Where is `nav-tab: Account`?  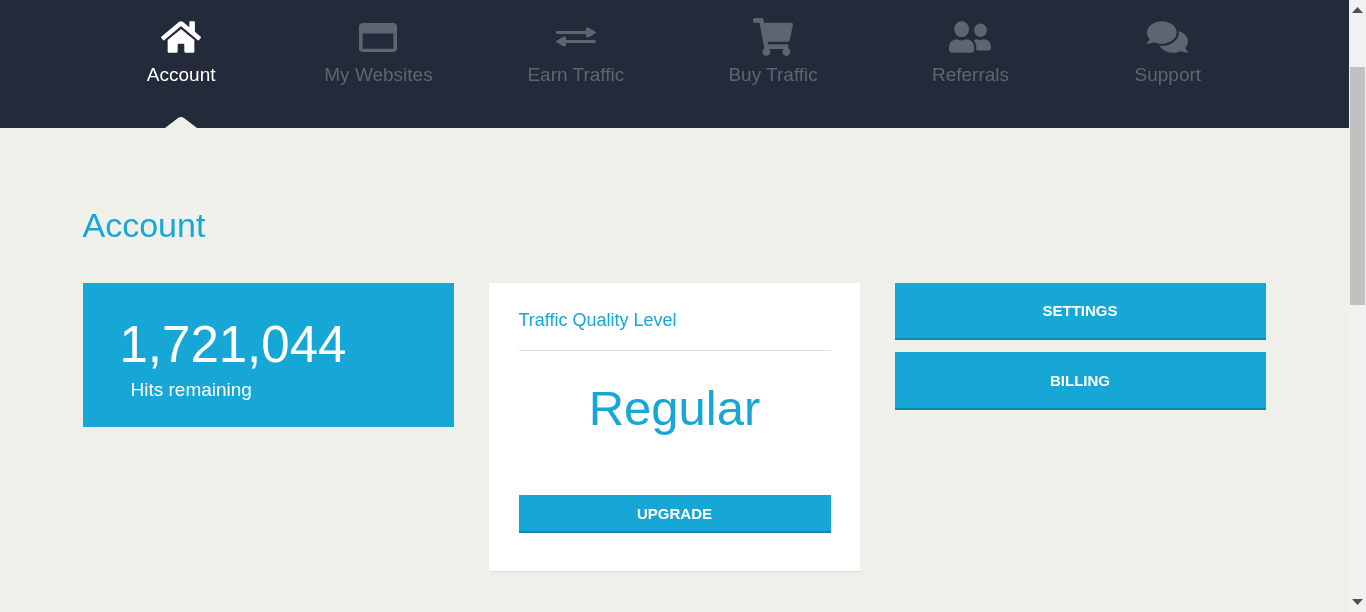 nav-tab: Account is located at coordinates (181, 64).